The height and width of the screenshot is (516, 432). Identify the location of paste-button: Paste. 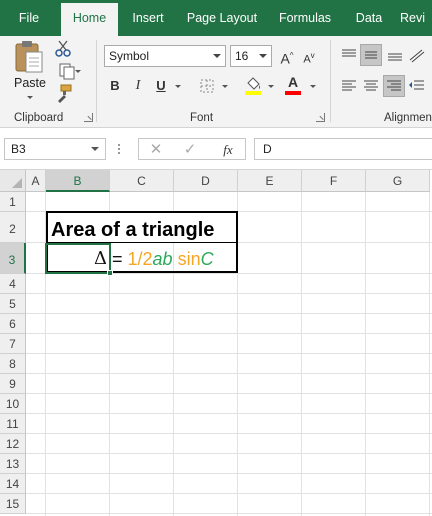
(30, 71).